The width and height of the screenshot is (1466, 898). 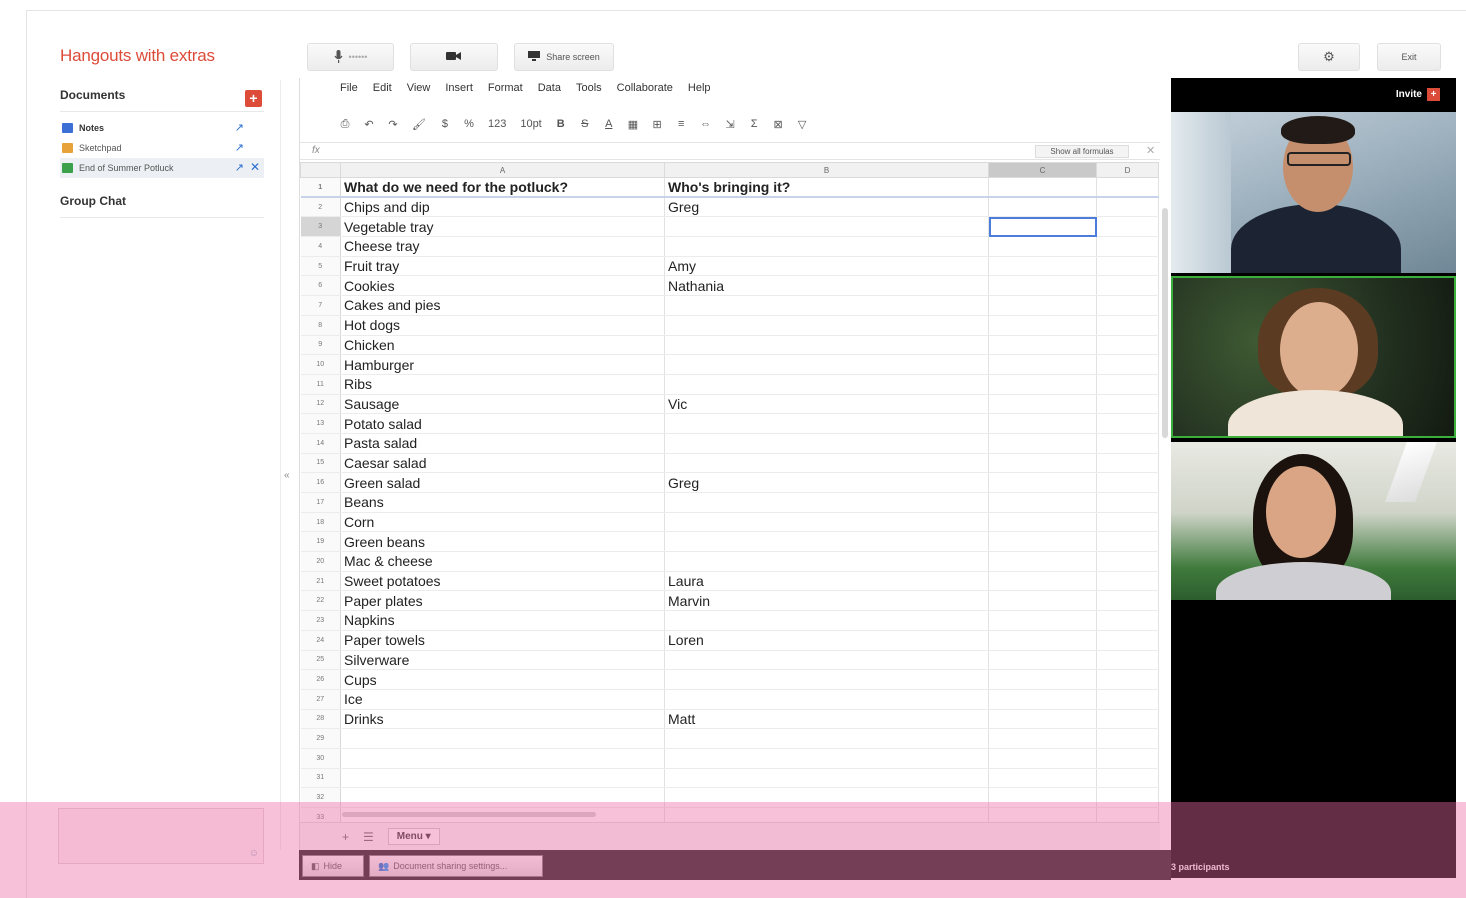 I want to click on chart-icon: ⊠, so click(x=778, y=124).